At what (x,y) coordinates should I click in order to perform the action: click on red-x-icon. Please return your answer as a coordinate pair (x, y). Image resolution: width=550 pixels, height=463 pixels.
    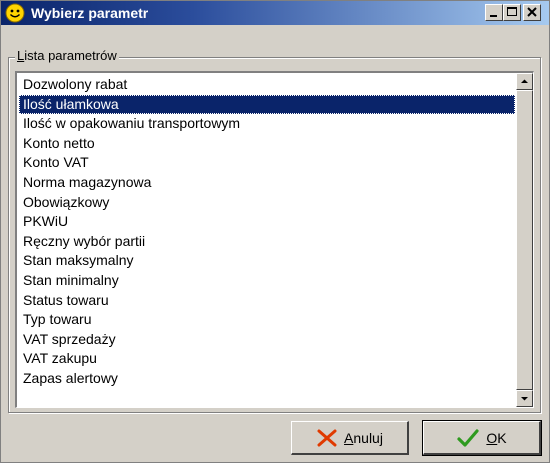
    Looking at the image, I should click on (327, 437).